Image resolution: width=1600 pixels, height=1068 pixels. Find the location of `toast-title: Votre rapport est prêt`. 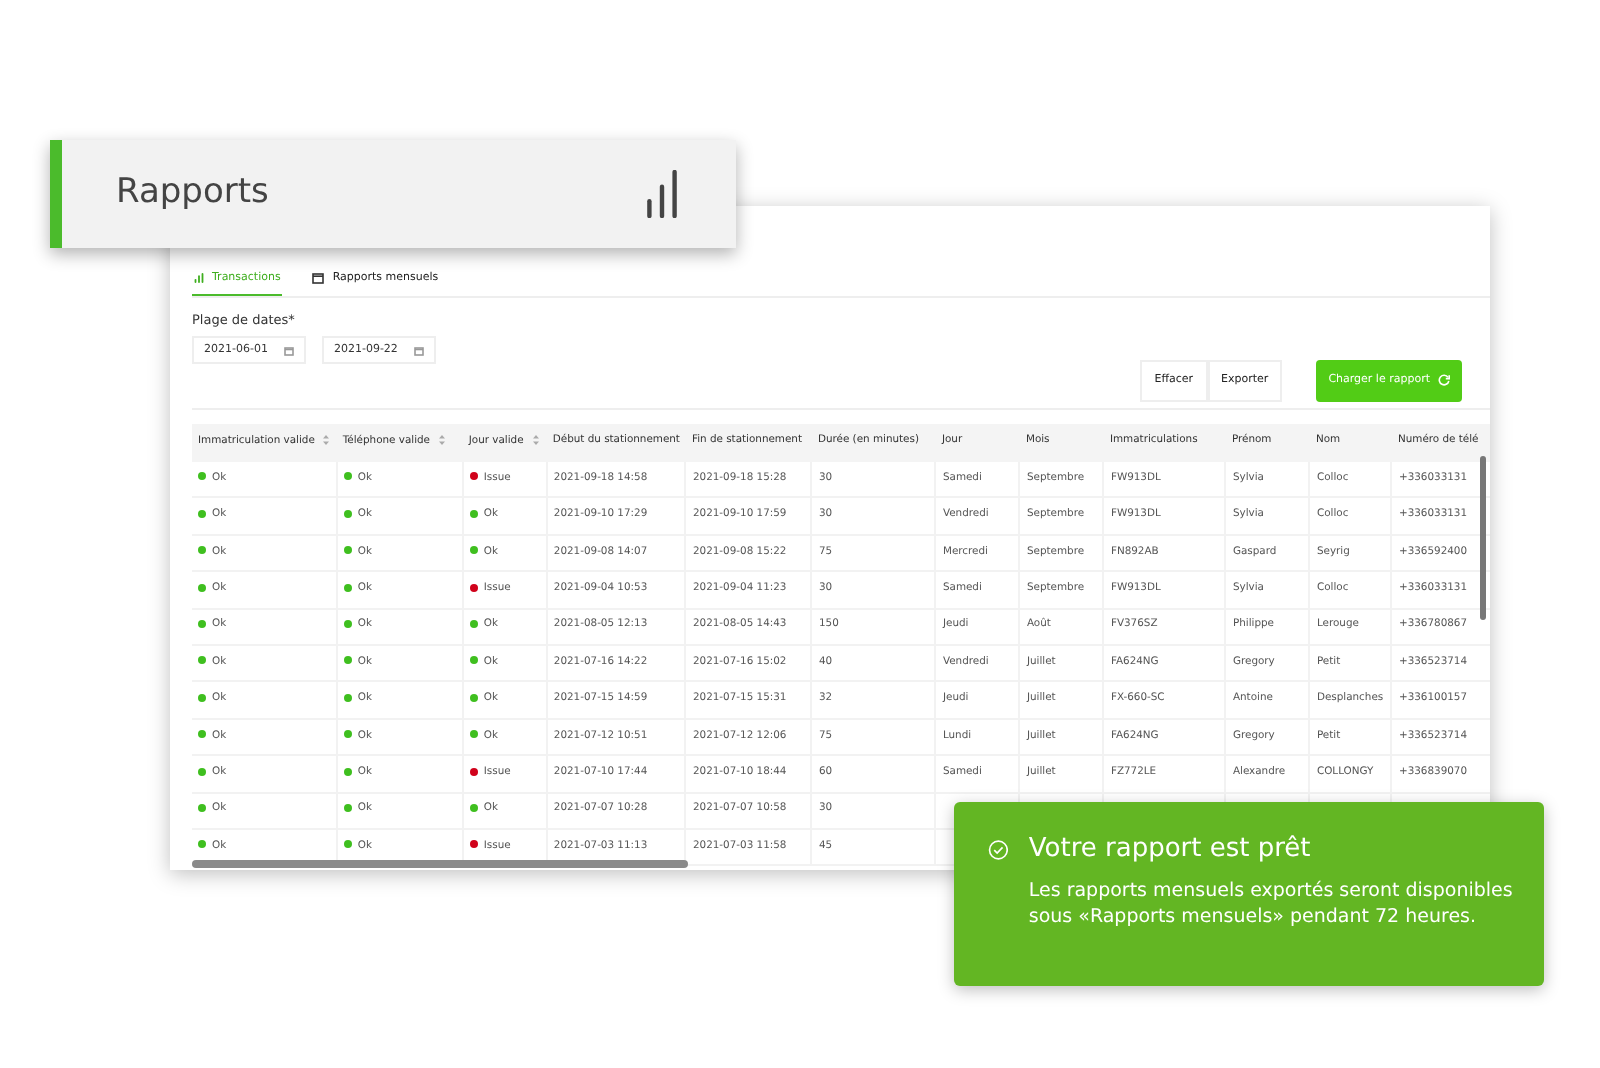

toast-title: Votre rapport est prêt is located at coordinates (1170, 850).